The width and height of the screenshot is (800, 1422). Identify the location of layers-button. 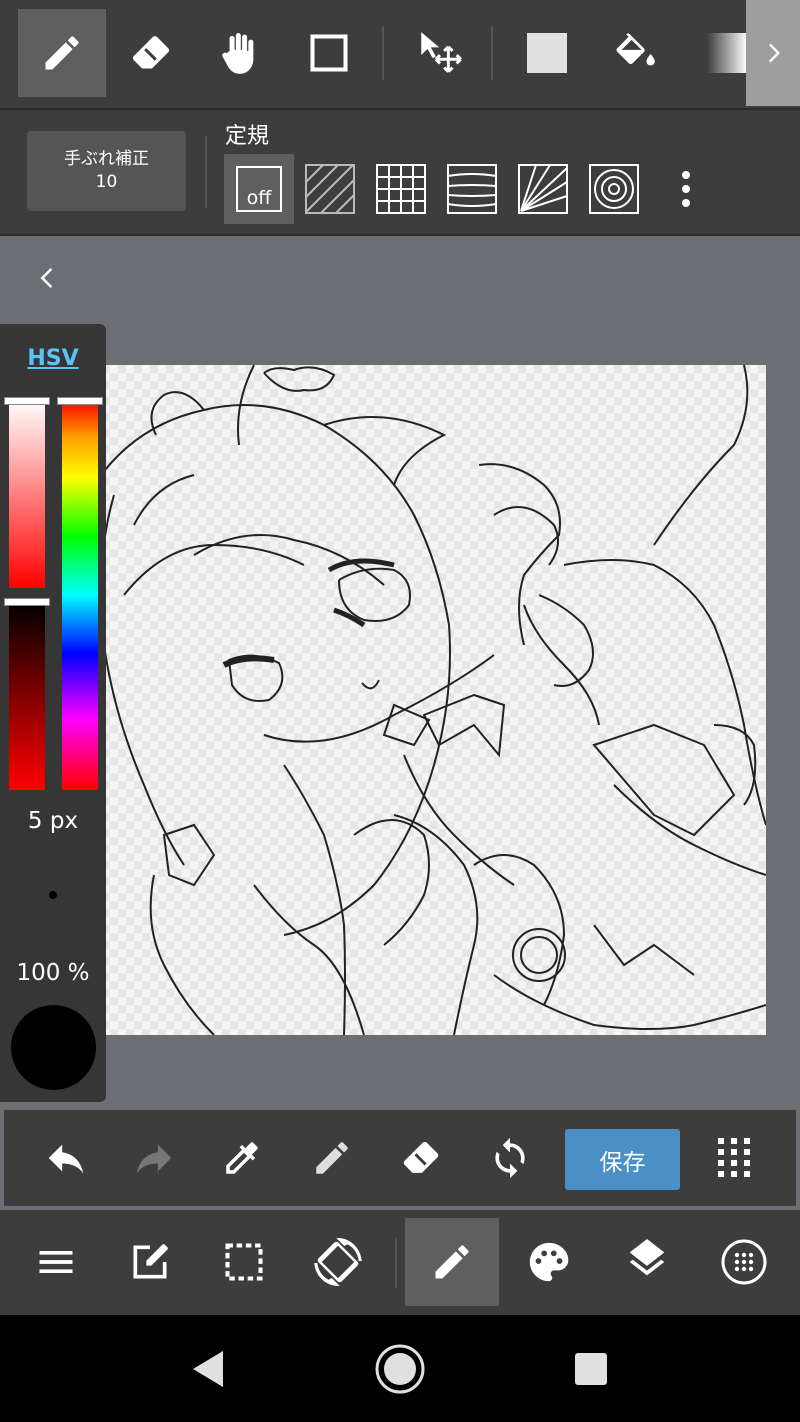
(647, 1262).